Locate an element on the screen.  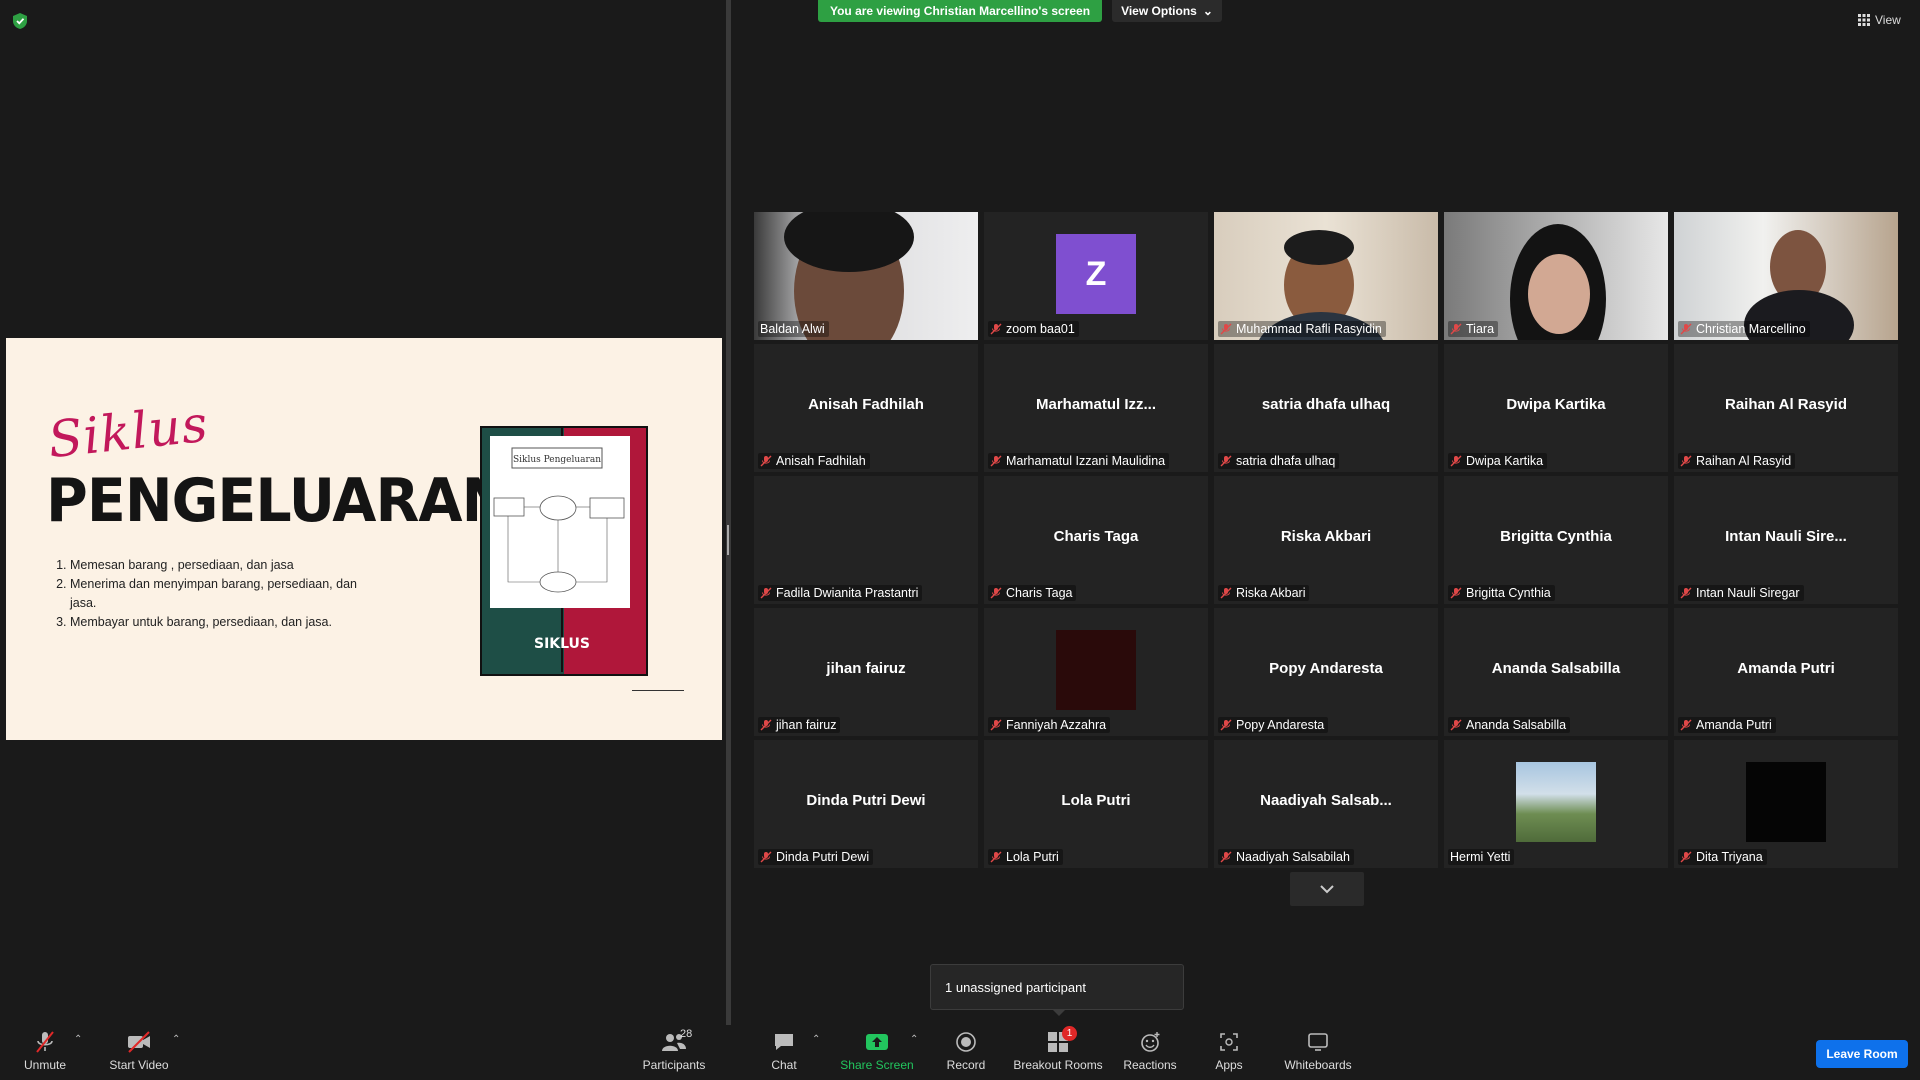
participant-display-name: Anisah Fadhilah is located at coordinates (866, 404).